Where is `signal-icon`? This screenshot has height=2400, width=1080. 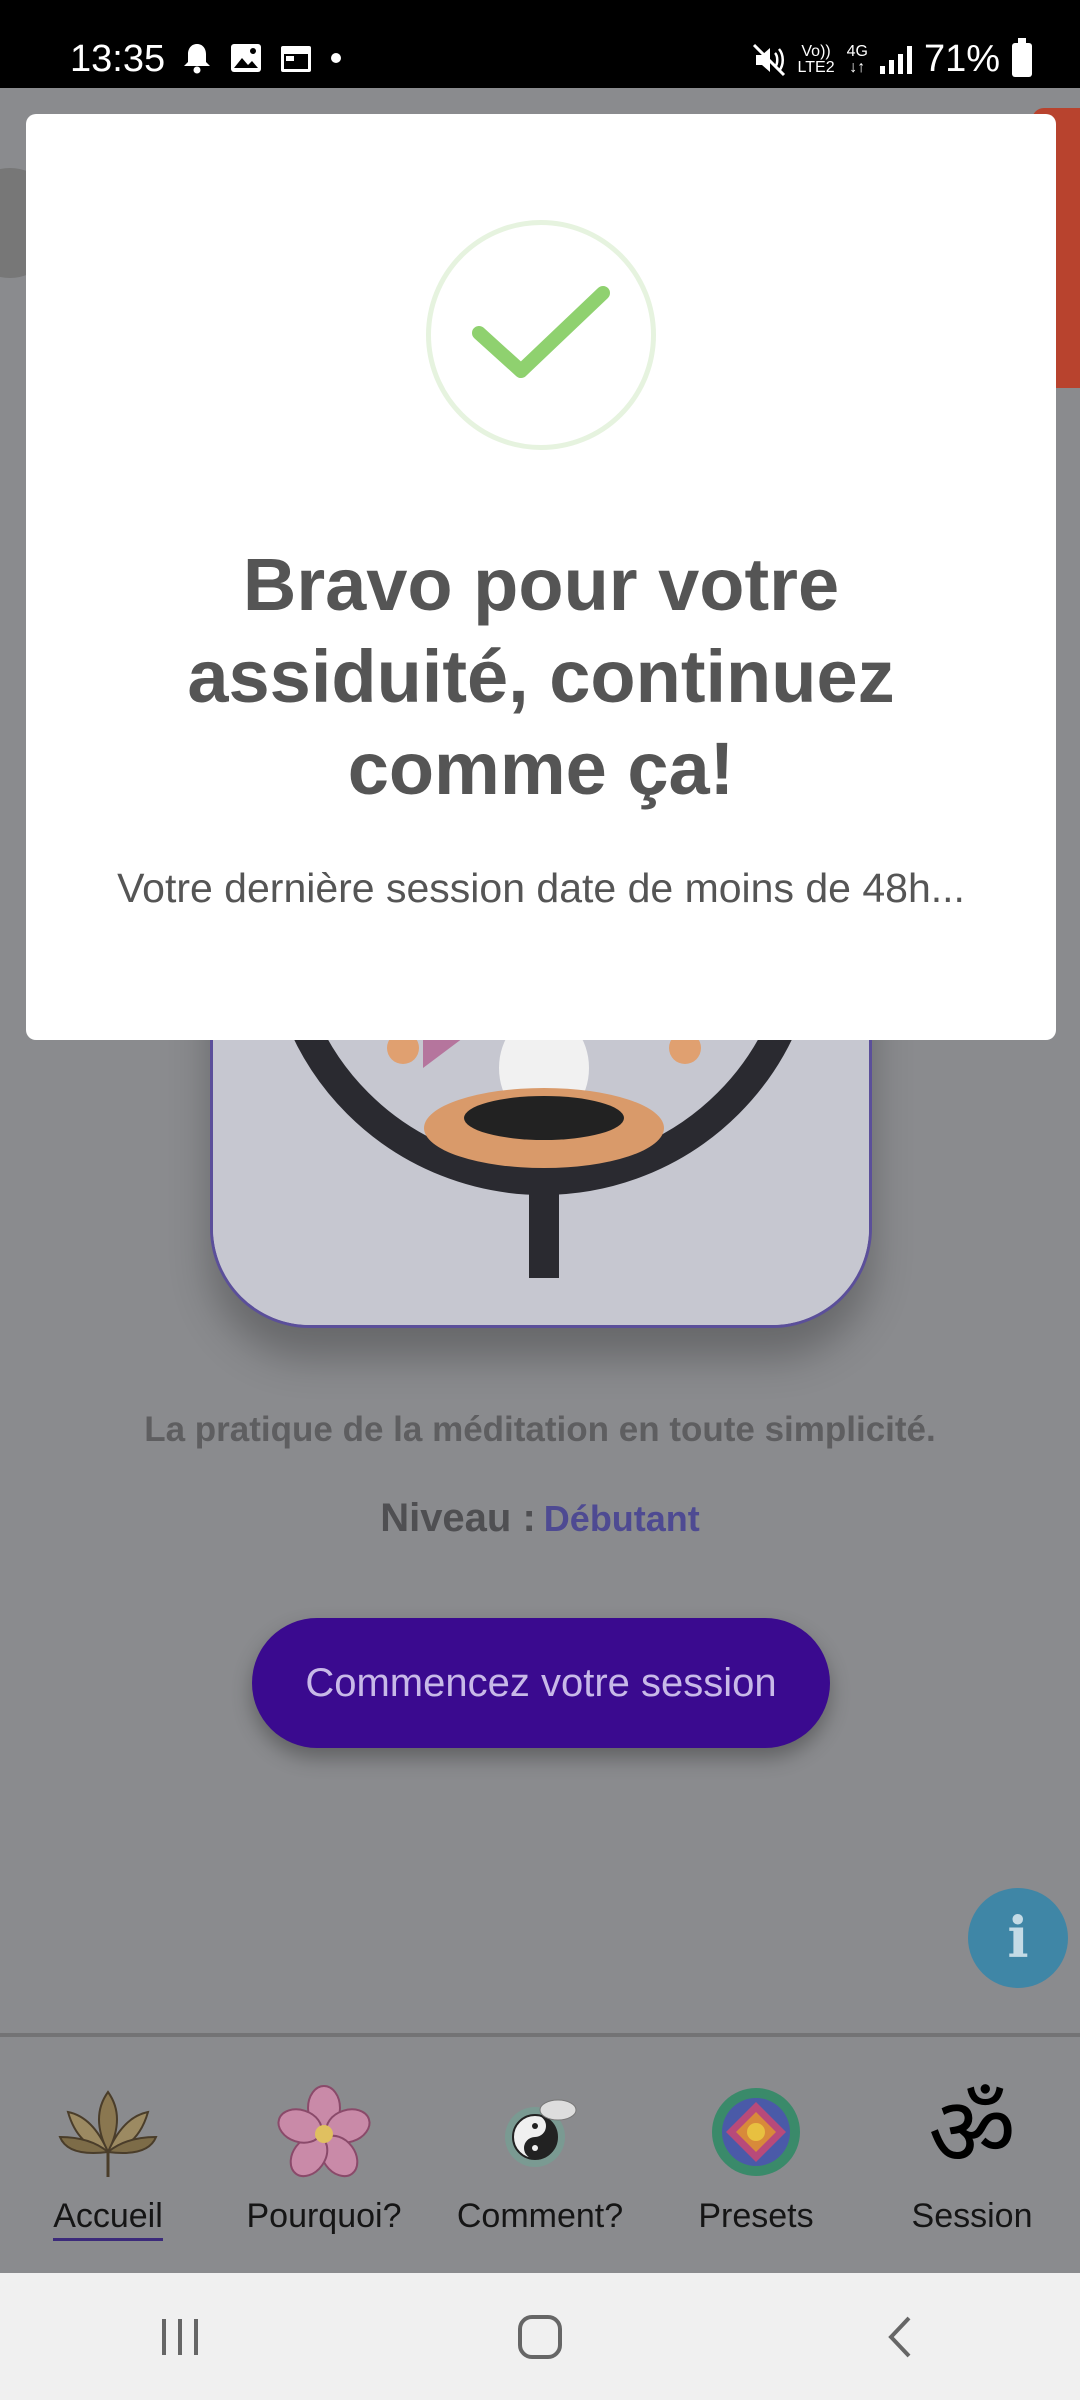
signal-icon is located at coordinates (895, 59).